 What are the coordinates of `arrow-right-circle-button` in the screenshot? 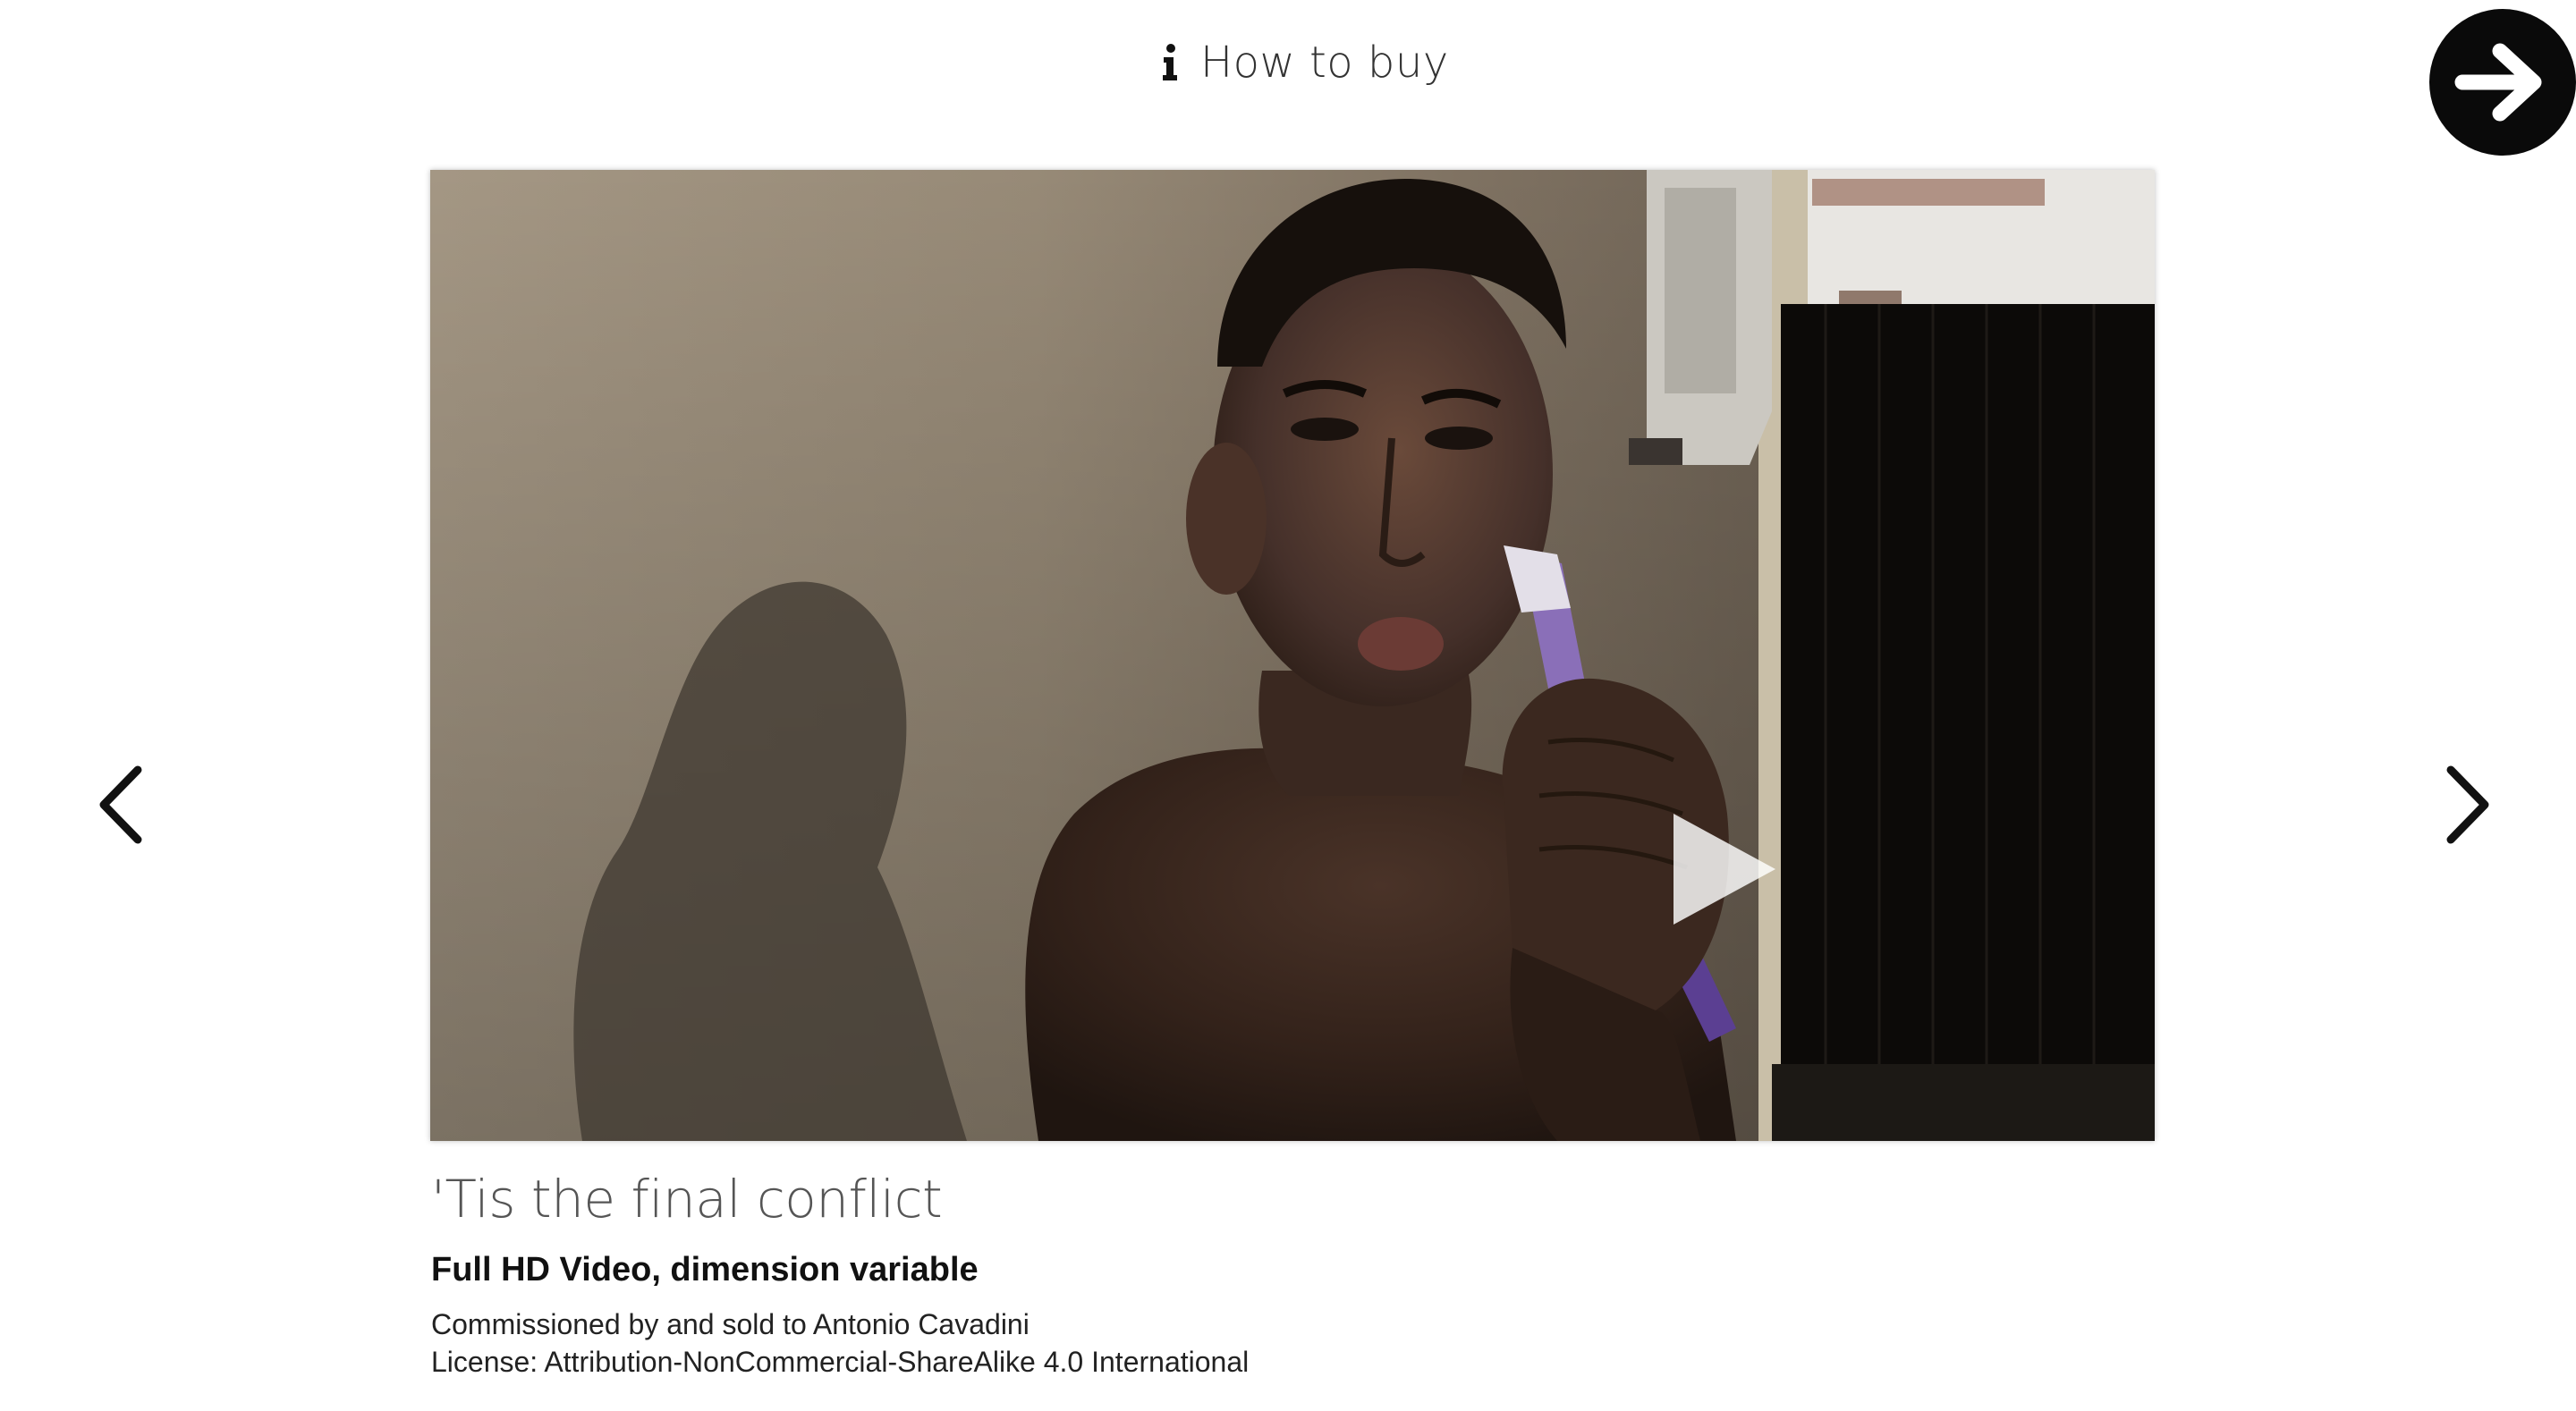 It's located at (2502, 83).